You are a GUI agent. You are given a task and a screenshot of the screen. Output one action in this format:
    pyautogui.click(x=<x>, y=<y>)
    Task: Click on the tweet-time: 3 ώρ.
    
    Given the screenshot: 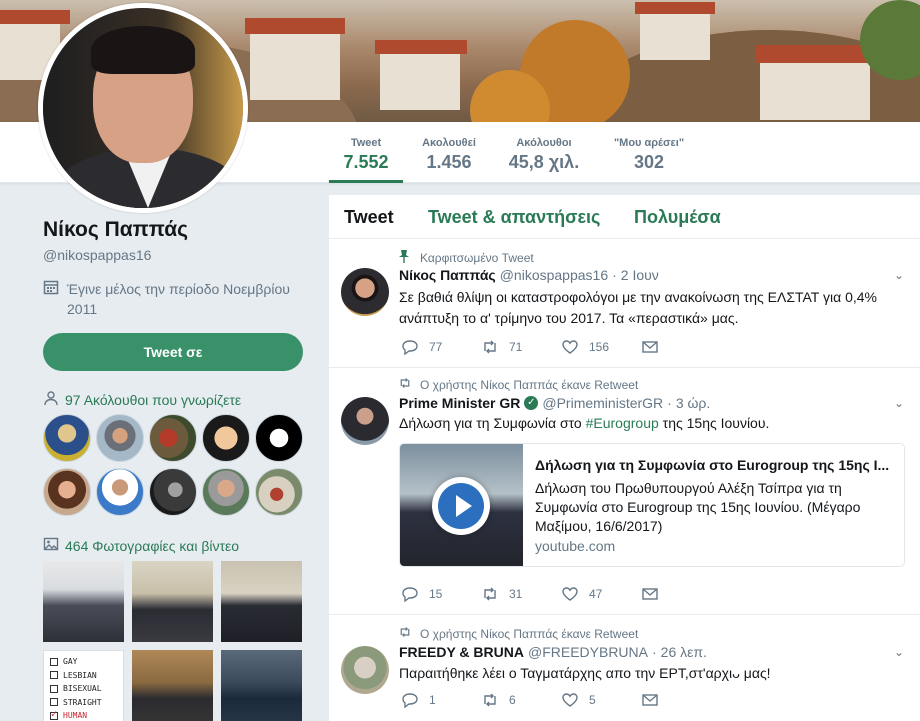 What is the action you would take?
    pyautogui.click(x=693, y=403)
    